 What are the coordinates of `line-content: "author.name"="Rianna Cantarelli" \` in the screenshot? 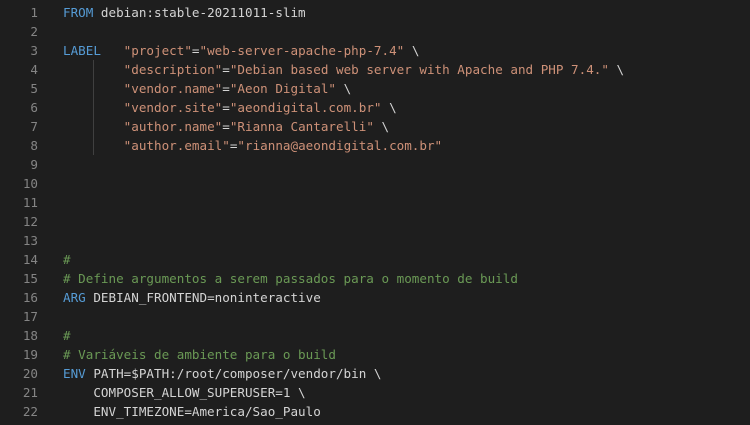 It's located at (226, 126).